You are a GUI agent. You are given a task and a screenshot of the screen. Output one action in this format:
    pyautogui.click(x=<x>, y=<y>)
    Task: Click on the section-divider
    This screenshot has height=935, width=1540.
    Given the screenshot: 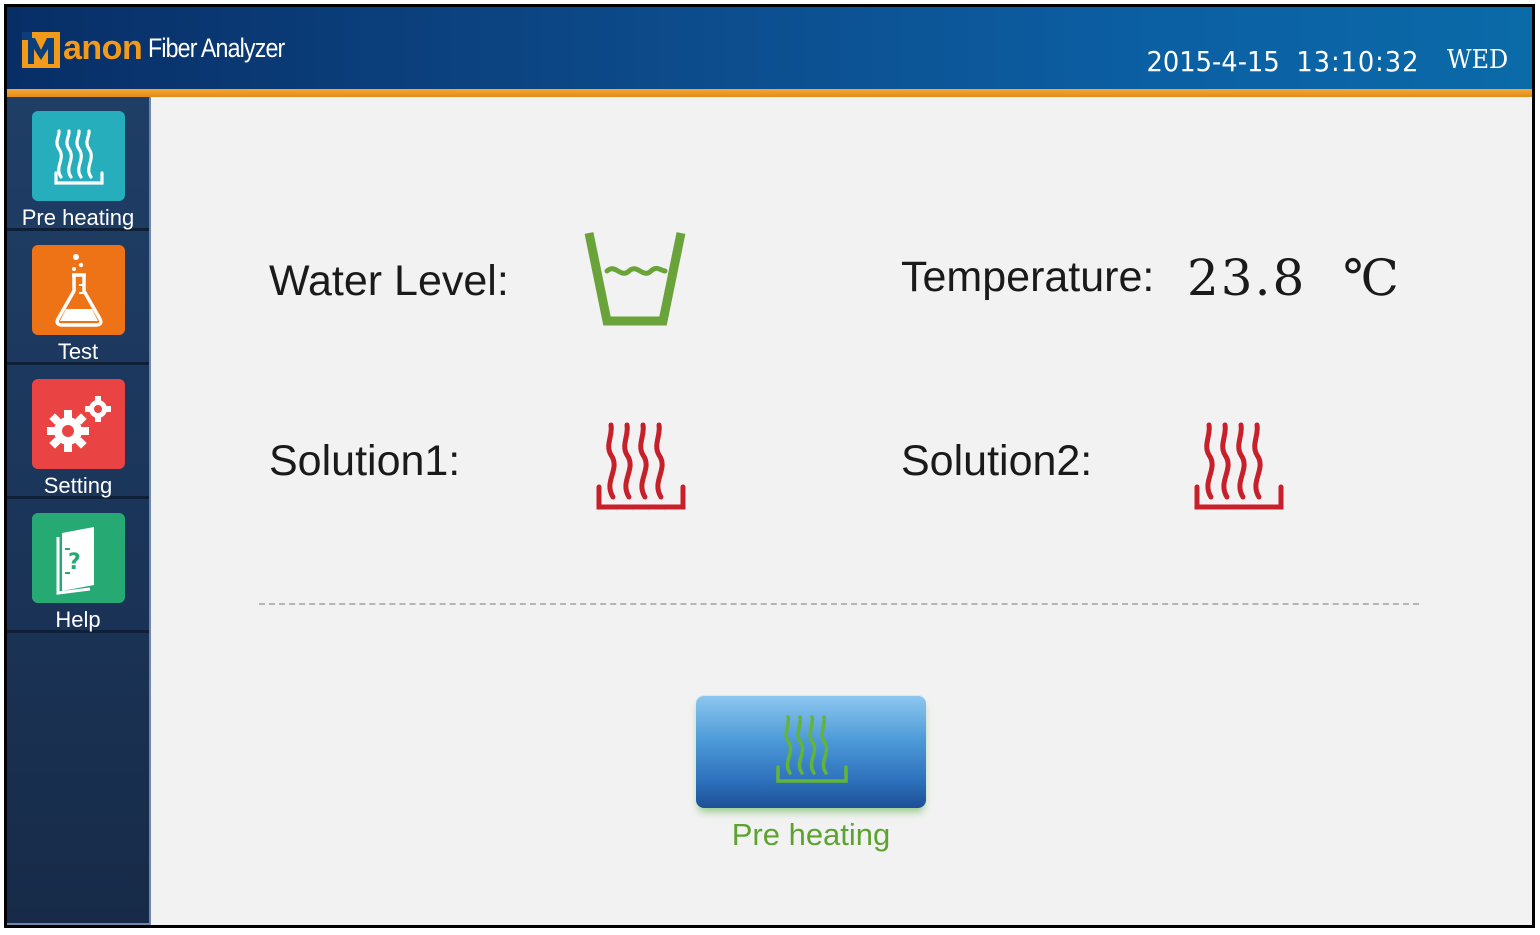 What is the action you would take?
    pyautogui.click(x=839, y=604)
    